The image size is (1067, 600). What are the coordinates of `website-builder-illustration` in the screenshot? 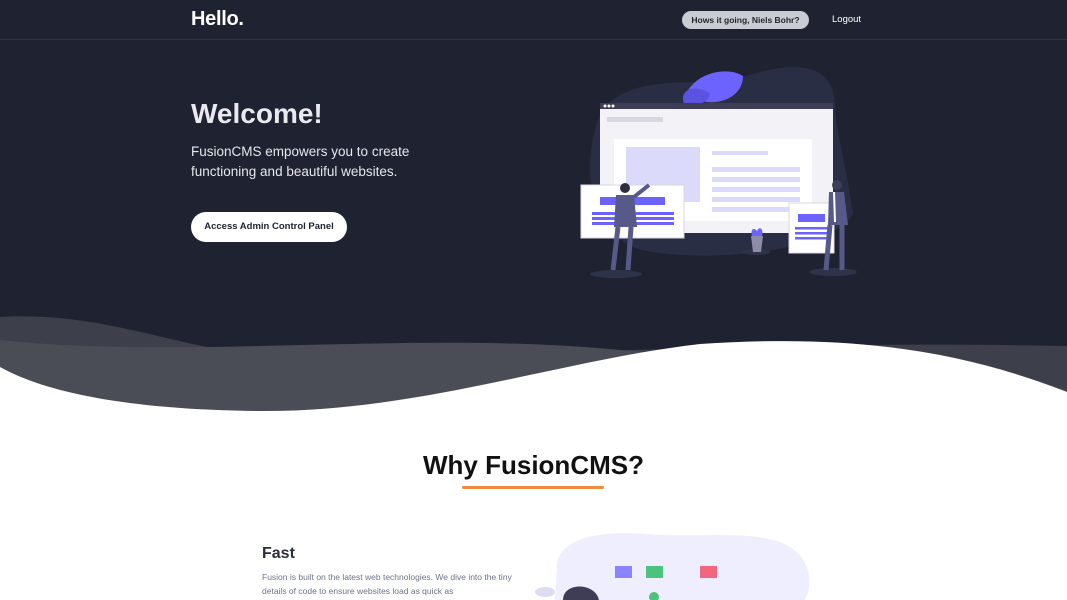 It's located at (718, 172).